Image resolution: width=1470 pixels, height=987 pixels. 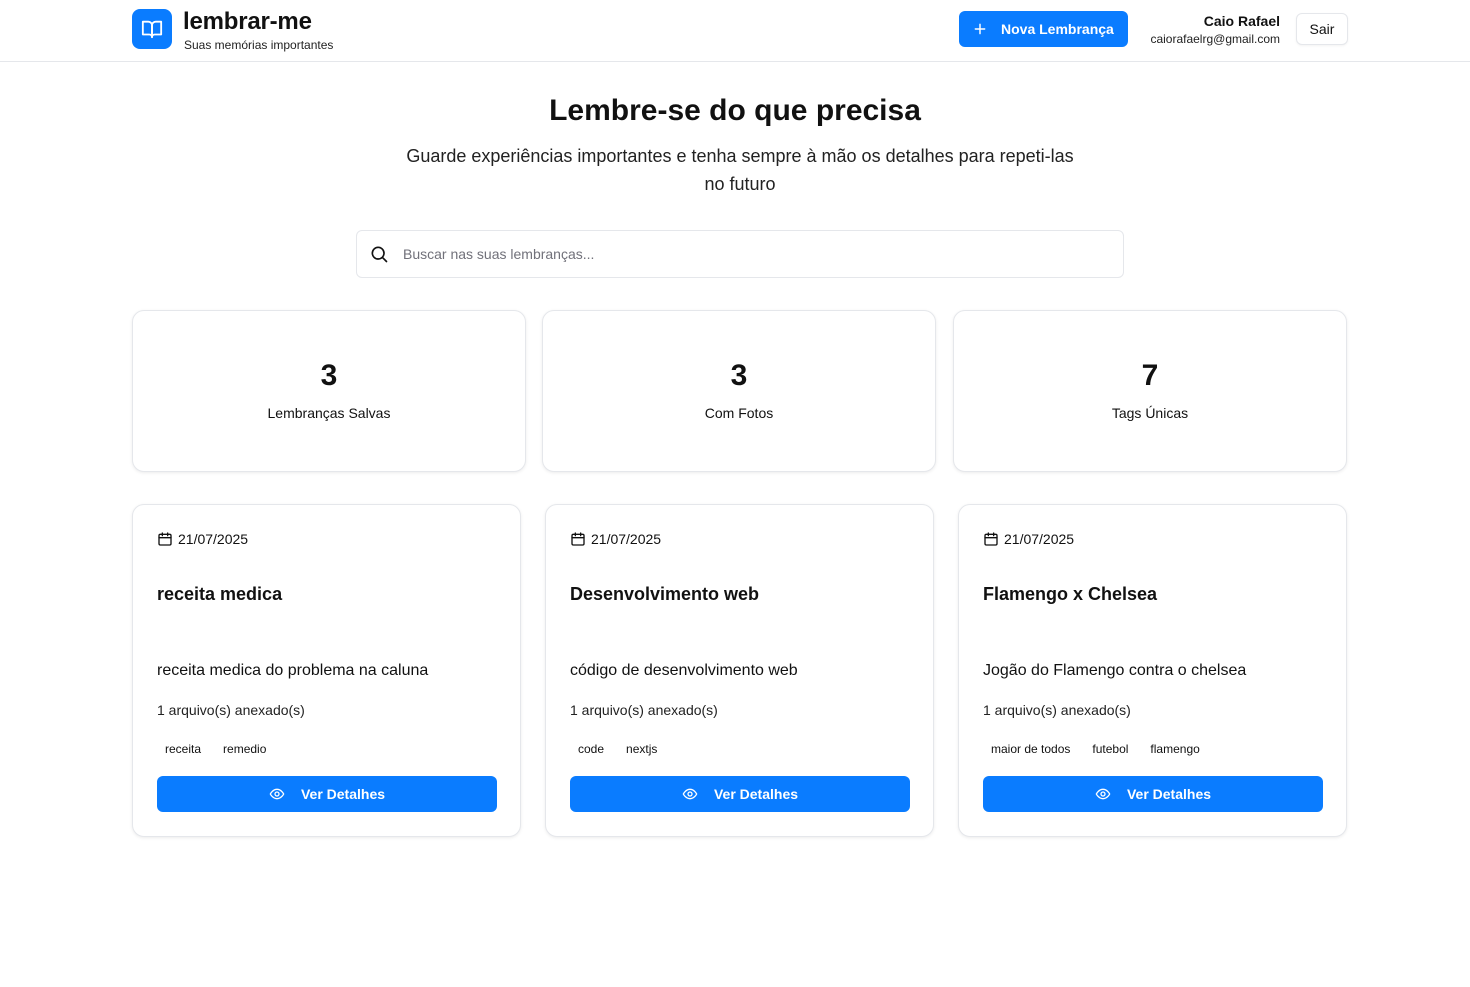 I want to click on search-bar, so click(x=740, y=254).